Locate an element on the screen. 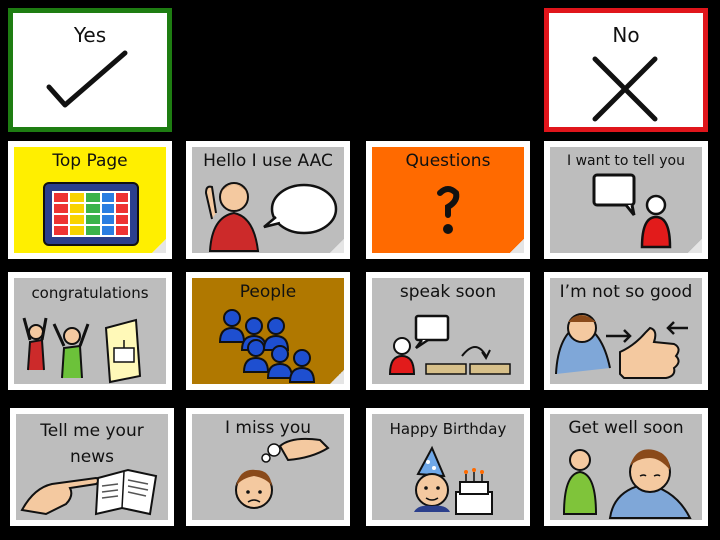 This screenshot has width=720, height=540. person-thinking-icon is located at coordinates (282, 473).